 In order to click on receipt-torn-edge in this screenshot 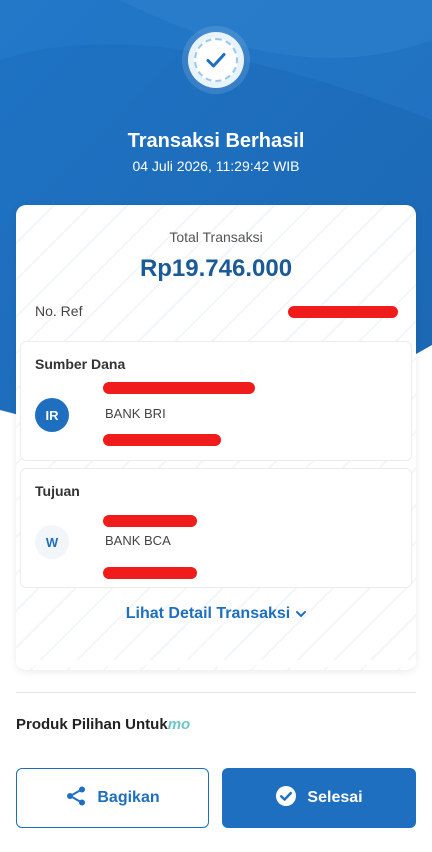, I will do `click(216, 667)`.